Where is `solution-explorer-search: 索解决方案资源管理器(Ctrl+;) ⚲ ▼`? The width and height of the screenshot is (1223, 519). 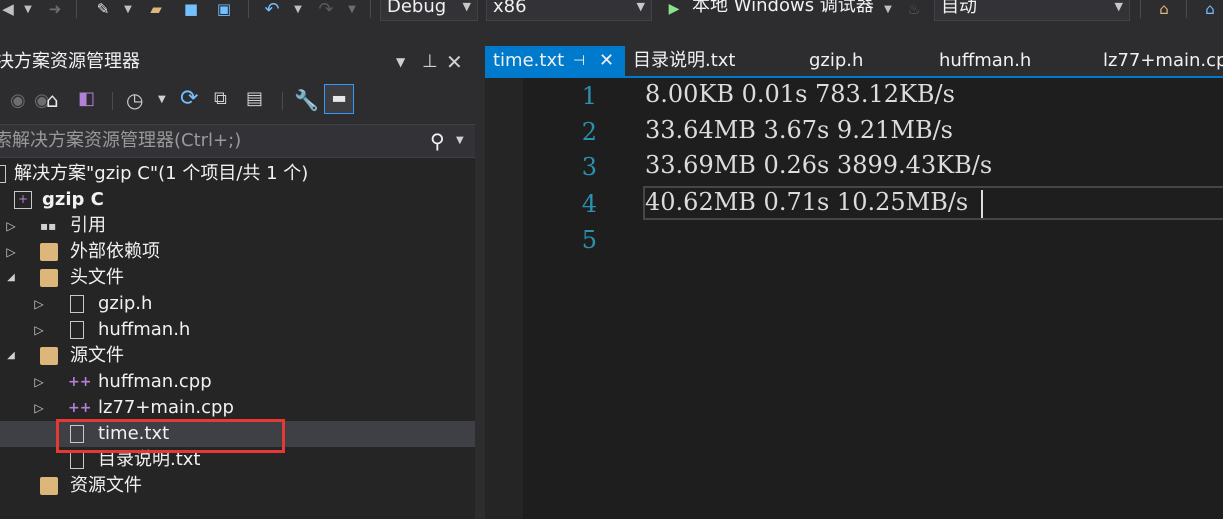 solution-explorer-search: 索解决方案资源管理器(Ctrl+;) ⚲ ▼ is located at coordinates (237, 141).